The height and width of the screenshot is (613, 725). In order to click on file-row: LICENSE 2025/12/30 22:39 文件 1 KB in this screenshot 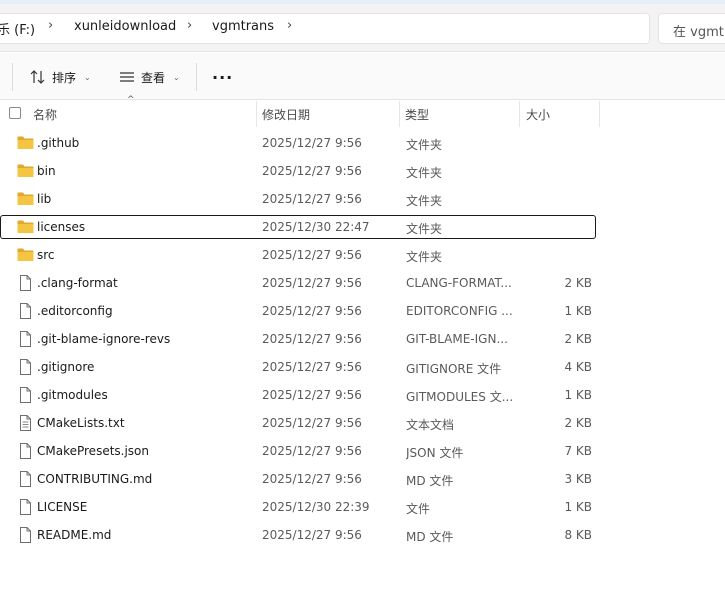, I will do `click(362, 507)`.